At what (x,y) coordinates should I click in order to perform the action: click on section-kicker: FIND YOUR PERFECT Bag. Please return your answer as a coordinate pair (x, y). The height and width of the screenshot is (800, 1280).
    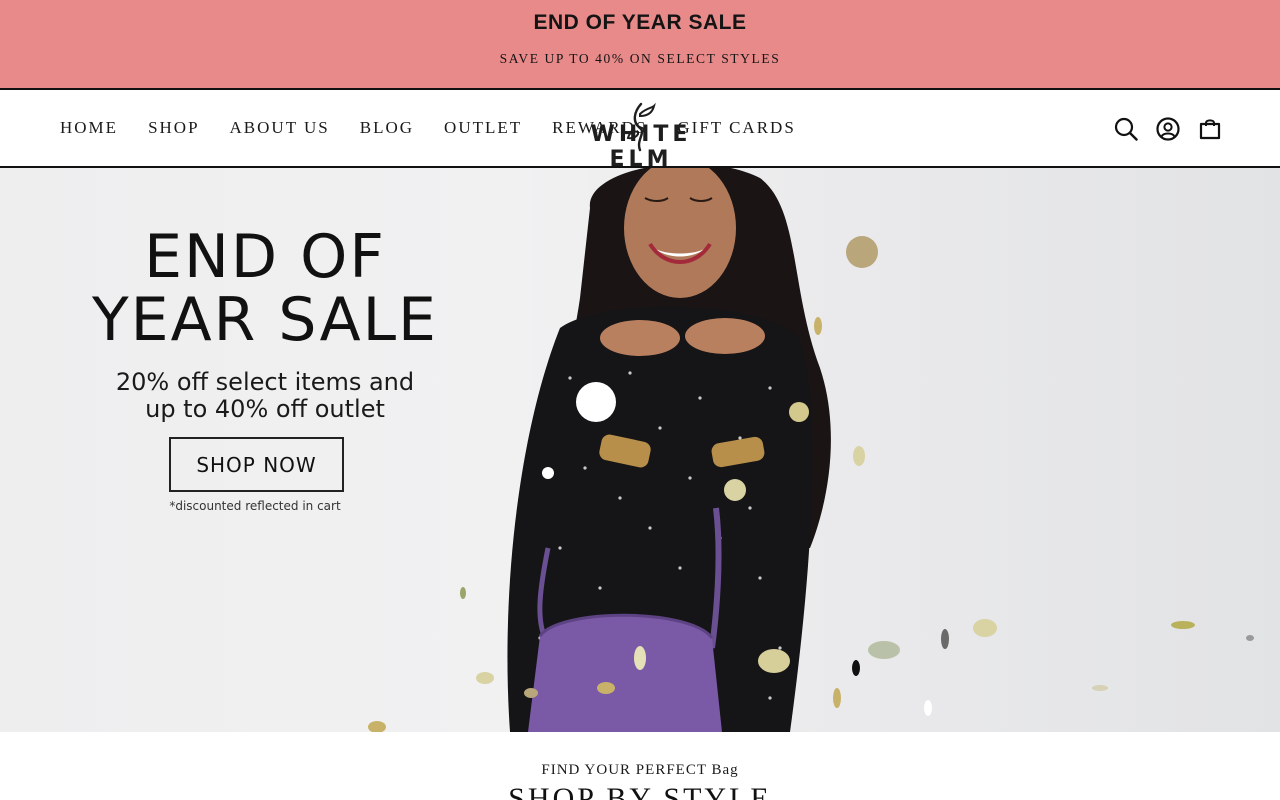
    Looking at the image, I should click on (640, 770).